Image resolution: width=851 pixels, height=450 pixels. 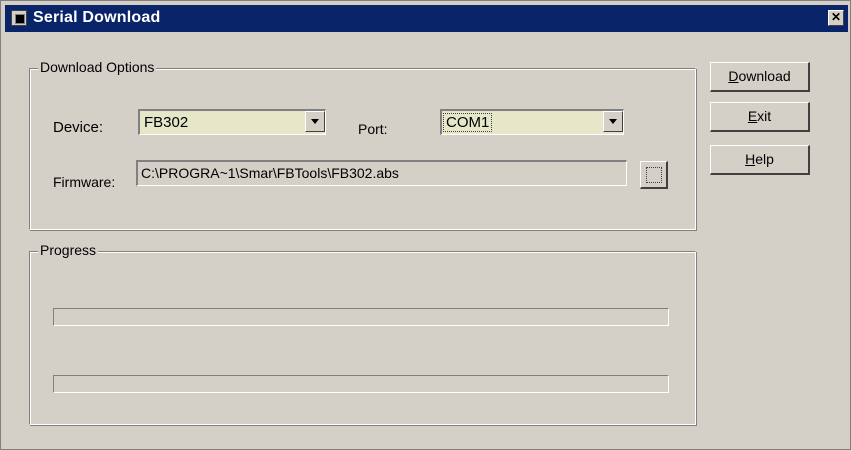 What do you see at coordinates (654, 175) in the screenshot?
I see `browse-button` at bounding box center [654, 175].